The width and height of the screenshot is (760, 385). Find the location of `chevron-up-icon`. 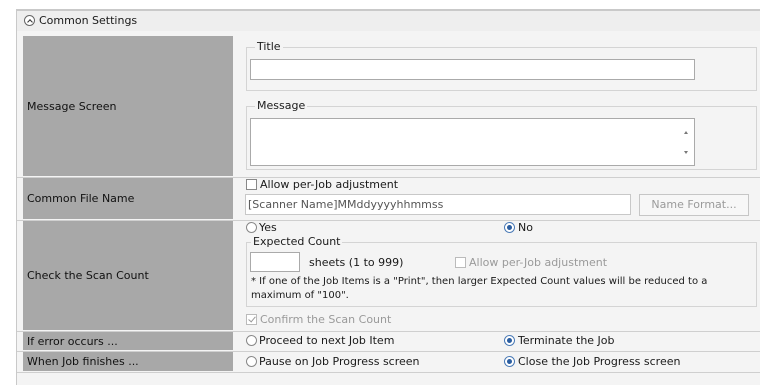

chevron-up-icon is located at coordinates (29, 20).